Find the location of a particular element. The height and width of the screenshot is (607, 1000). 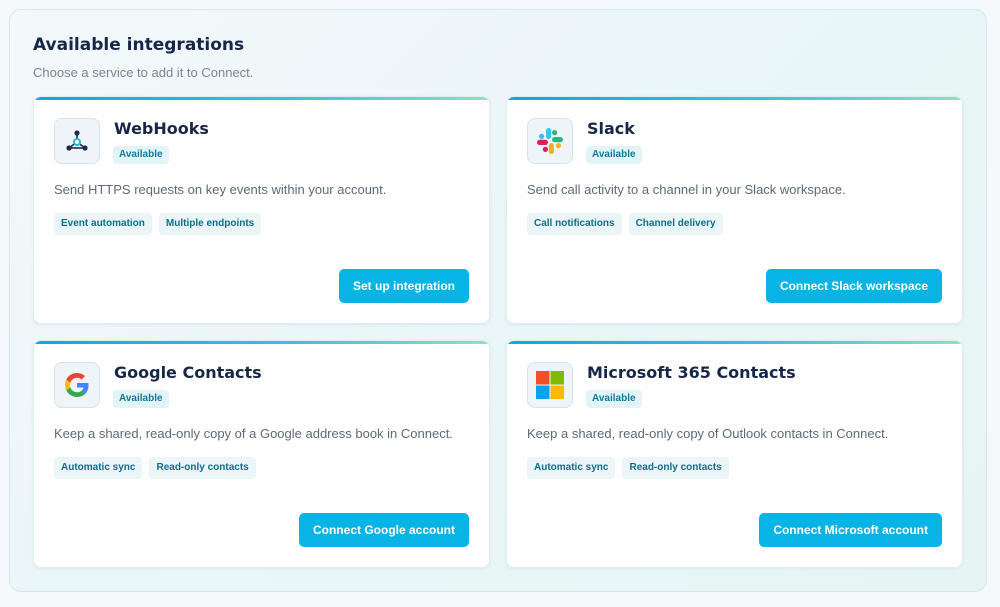

page-subtitle: Choose a service to add it to Connect. is located at coordinates (143, 72).